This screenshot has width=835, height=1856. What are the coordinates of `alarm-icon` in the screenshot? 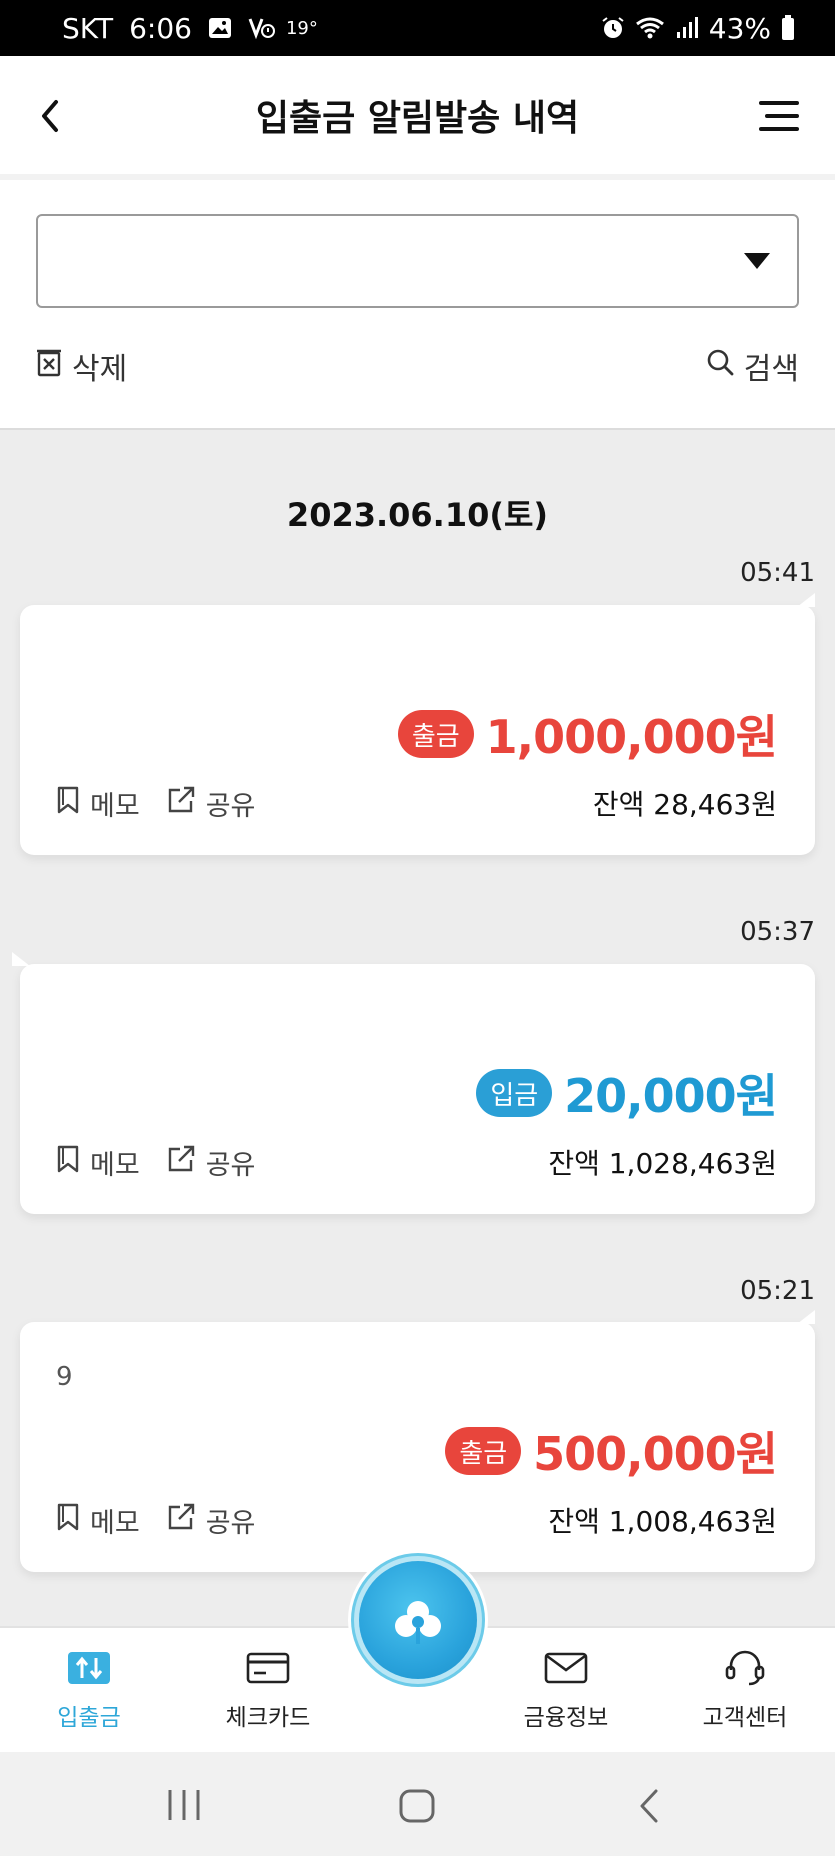 It's located at (613, 28).